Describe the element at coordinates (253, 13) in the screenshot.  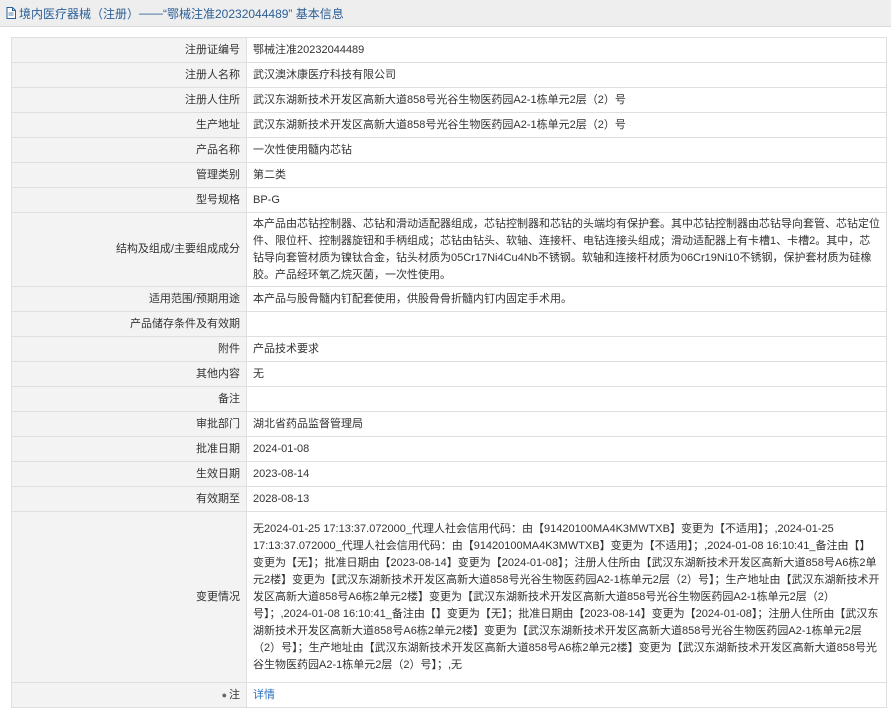
I see `page-title: “鄂械注准20232044489” 基本信息` at that location.